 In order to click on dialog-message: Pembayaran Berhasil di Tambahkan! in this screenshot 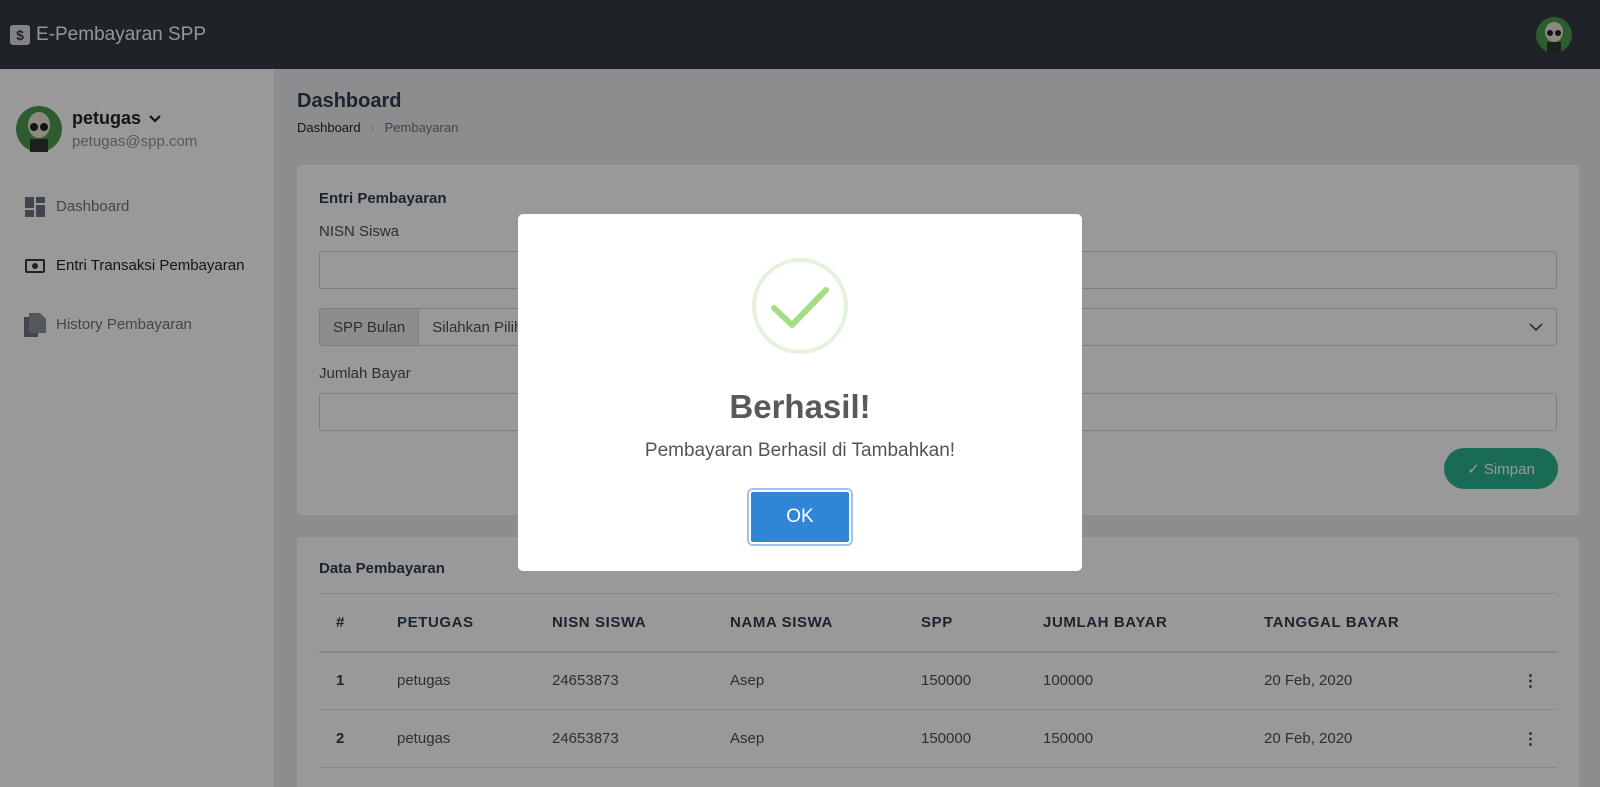, I will do `click(800, 450)`.